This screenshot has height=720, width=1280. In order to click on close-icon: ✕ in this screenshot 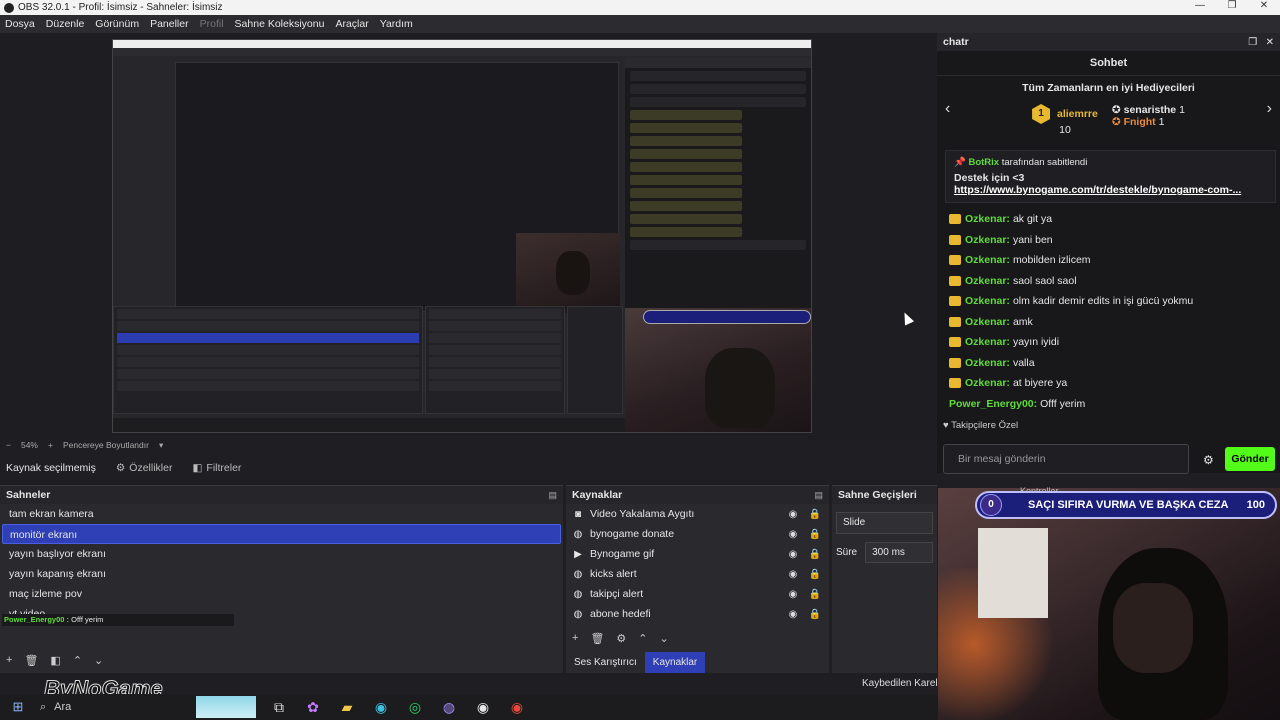, I will do `click(1270, 42)`.